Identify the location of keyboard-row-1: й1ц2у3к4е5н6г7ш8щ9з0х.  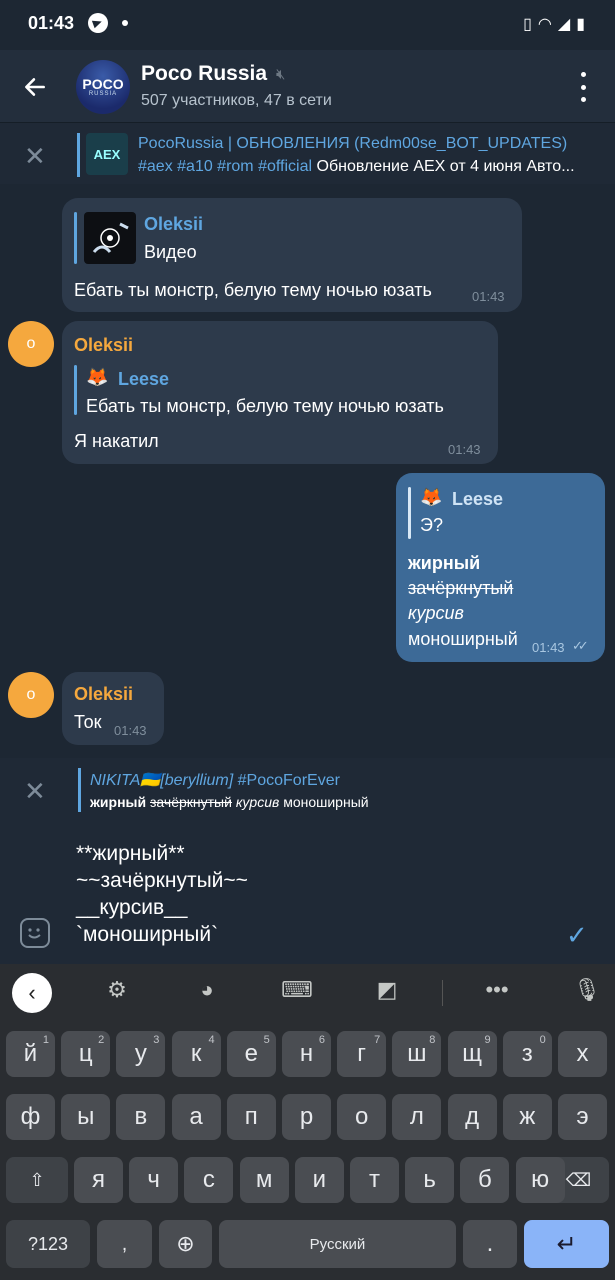
(307, 1054).